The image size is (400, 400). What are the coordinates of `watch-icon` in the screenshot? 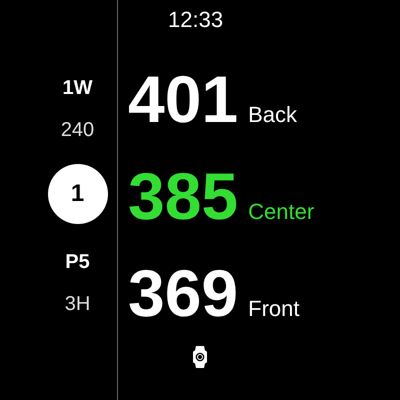 It's located at (200, 357).